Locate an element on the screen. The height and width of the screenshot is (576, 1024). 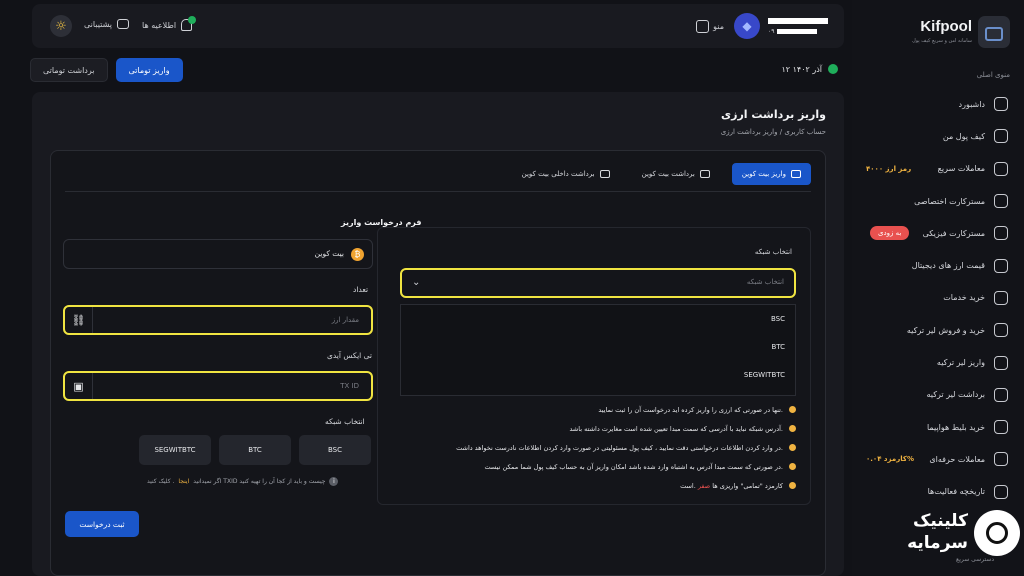
network-chip-segwitbtc: SEGWITBTC is located at coordinates (175, 450).